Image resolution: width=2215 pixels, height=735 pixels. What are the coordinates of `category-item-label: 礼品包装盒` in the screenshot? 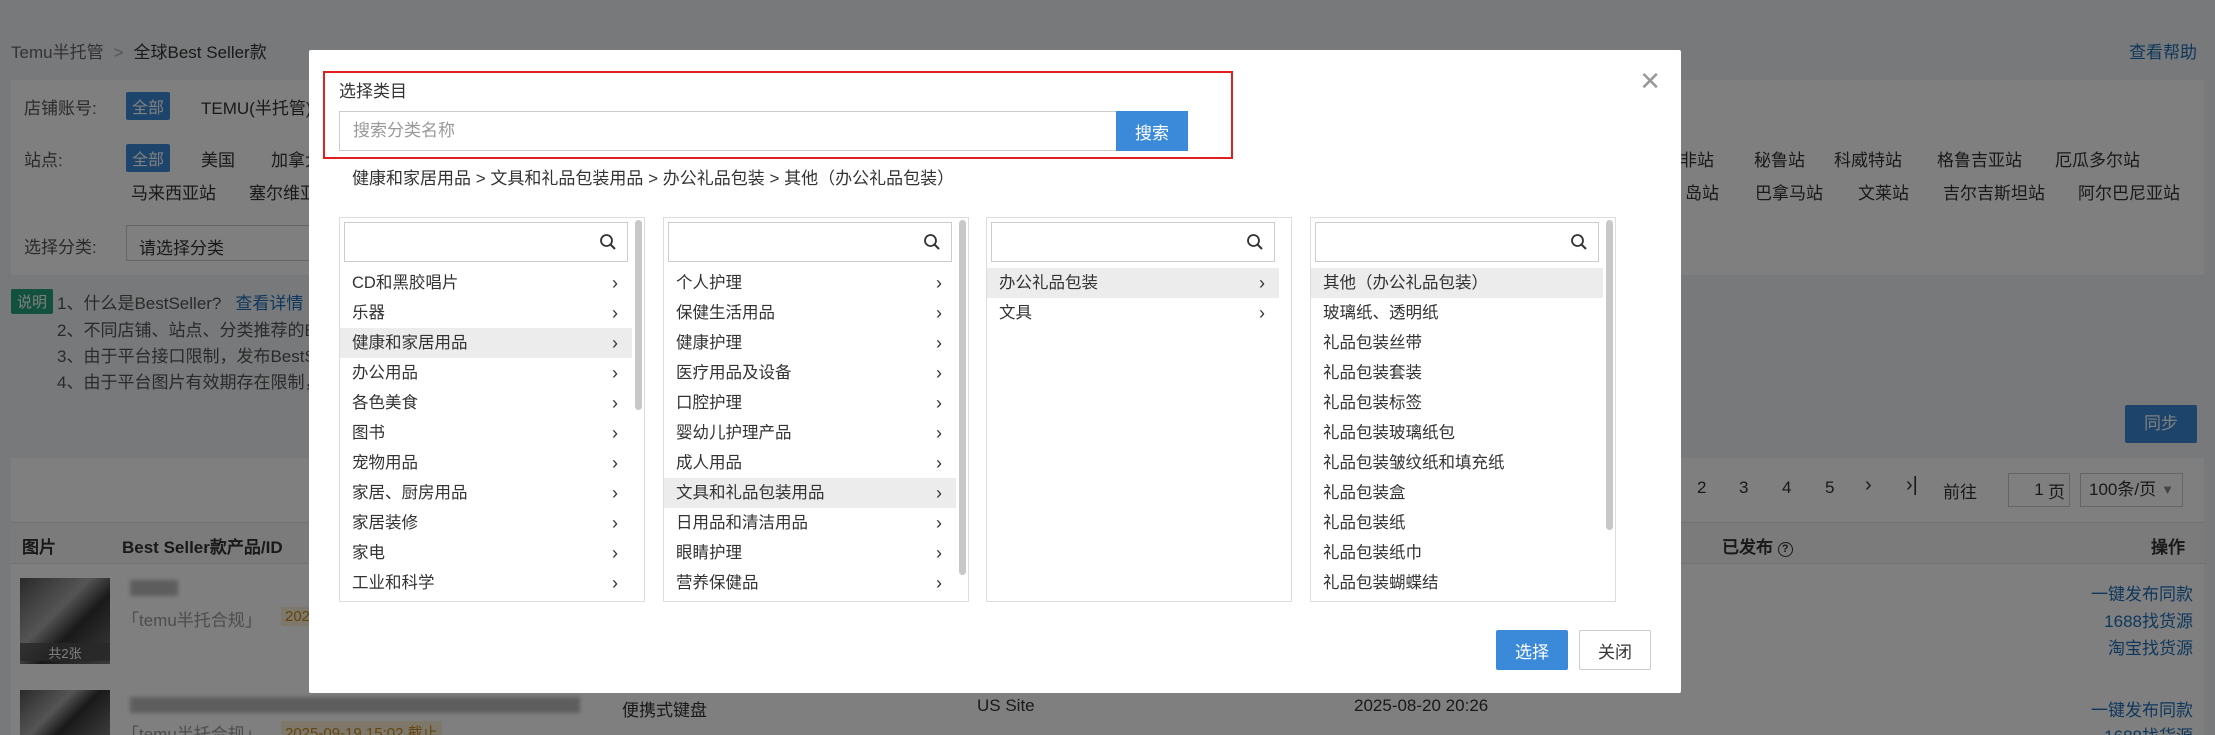 It's located at (1364, 493).